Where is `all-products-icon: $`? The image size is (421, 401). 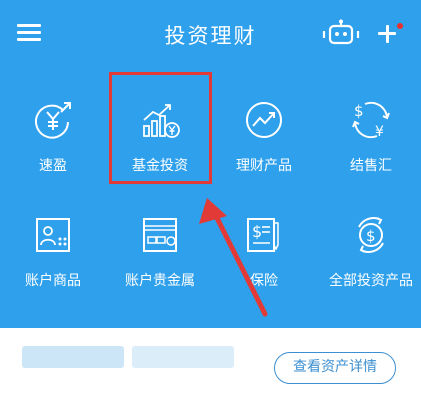 all-products-icon: $ is located at coordinates (371, 235).